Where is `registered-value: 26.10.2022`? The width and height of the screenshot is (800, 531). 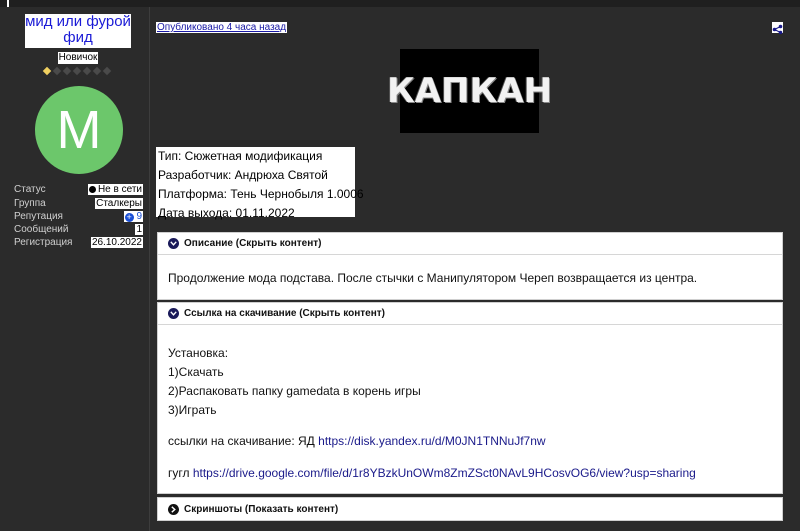
registered-value: 26.10.2022 is located at coordinates (116, 242).